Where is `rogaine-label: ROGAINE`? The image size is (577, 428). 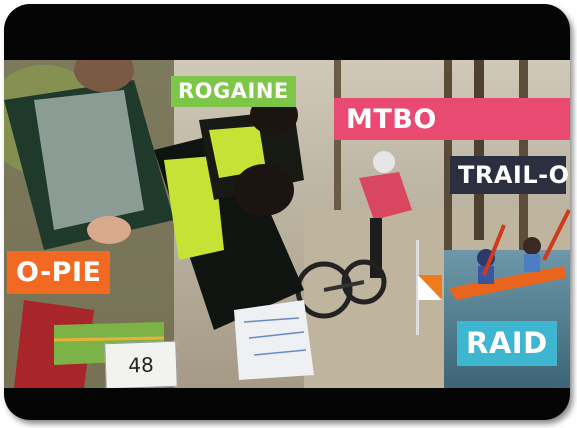 rogaine-label: ROGAINE is located at coordinates (233, 91).